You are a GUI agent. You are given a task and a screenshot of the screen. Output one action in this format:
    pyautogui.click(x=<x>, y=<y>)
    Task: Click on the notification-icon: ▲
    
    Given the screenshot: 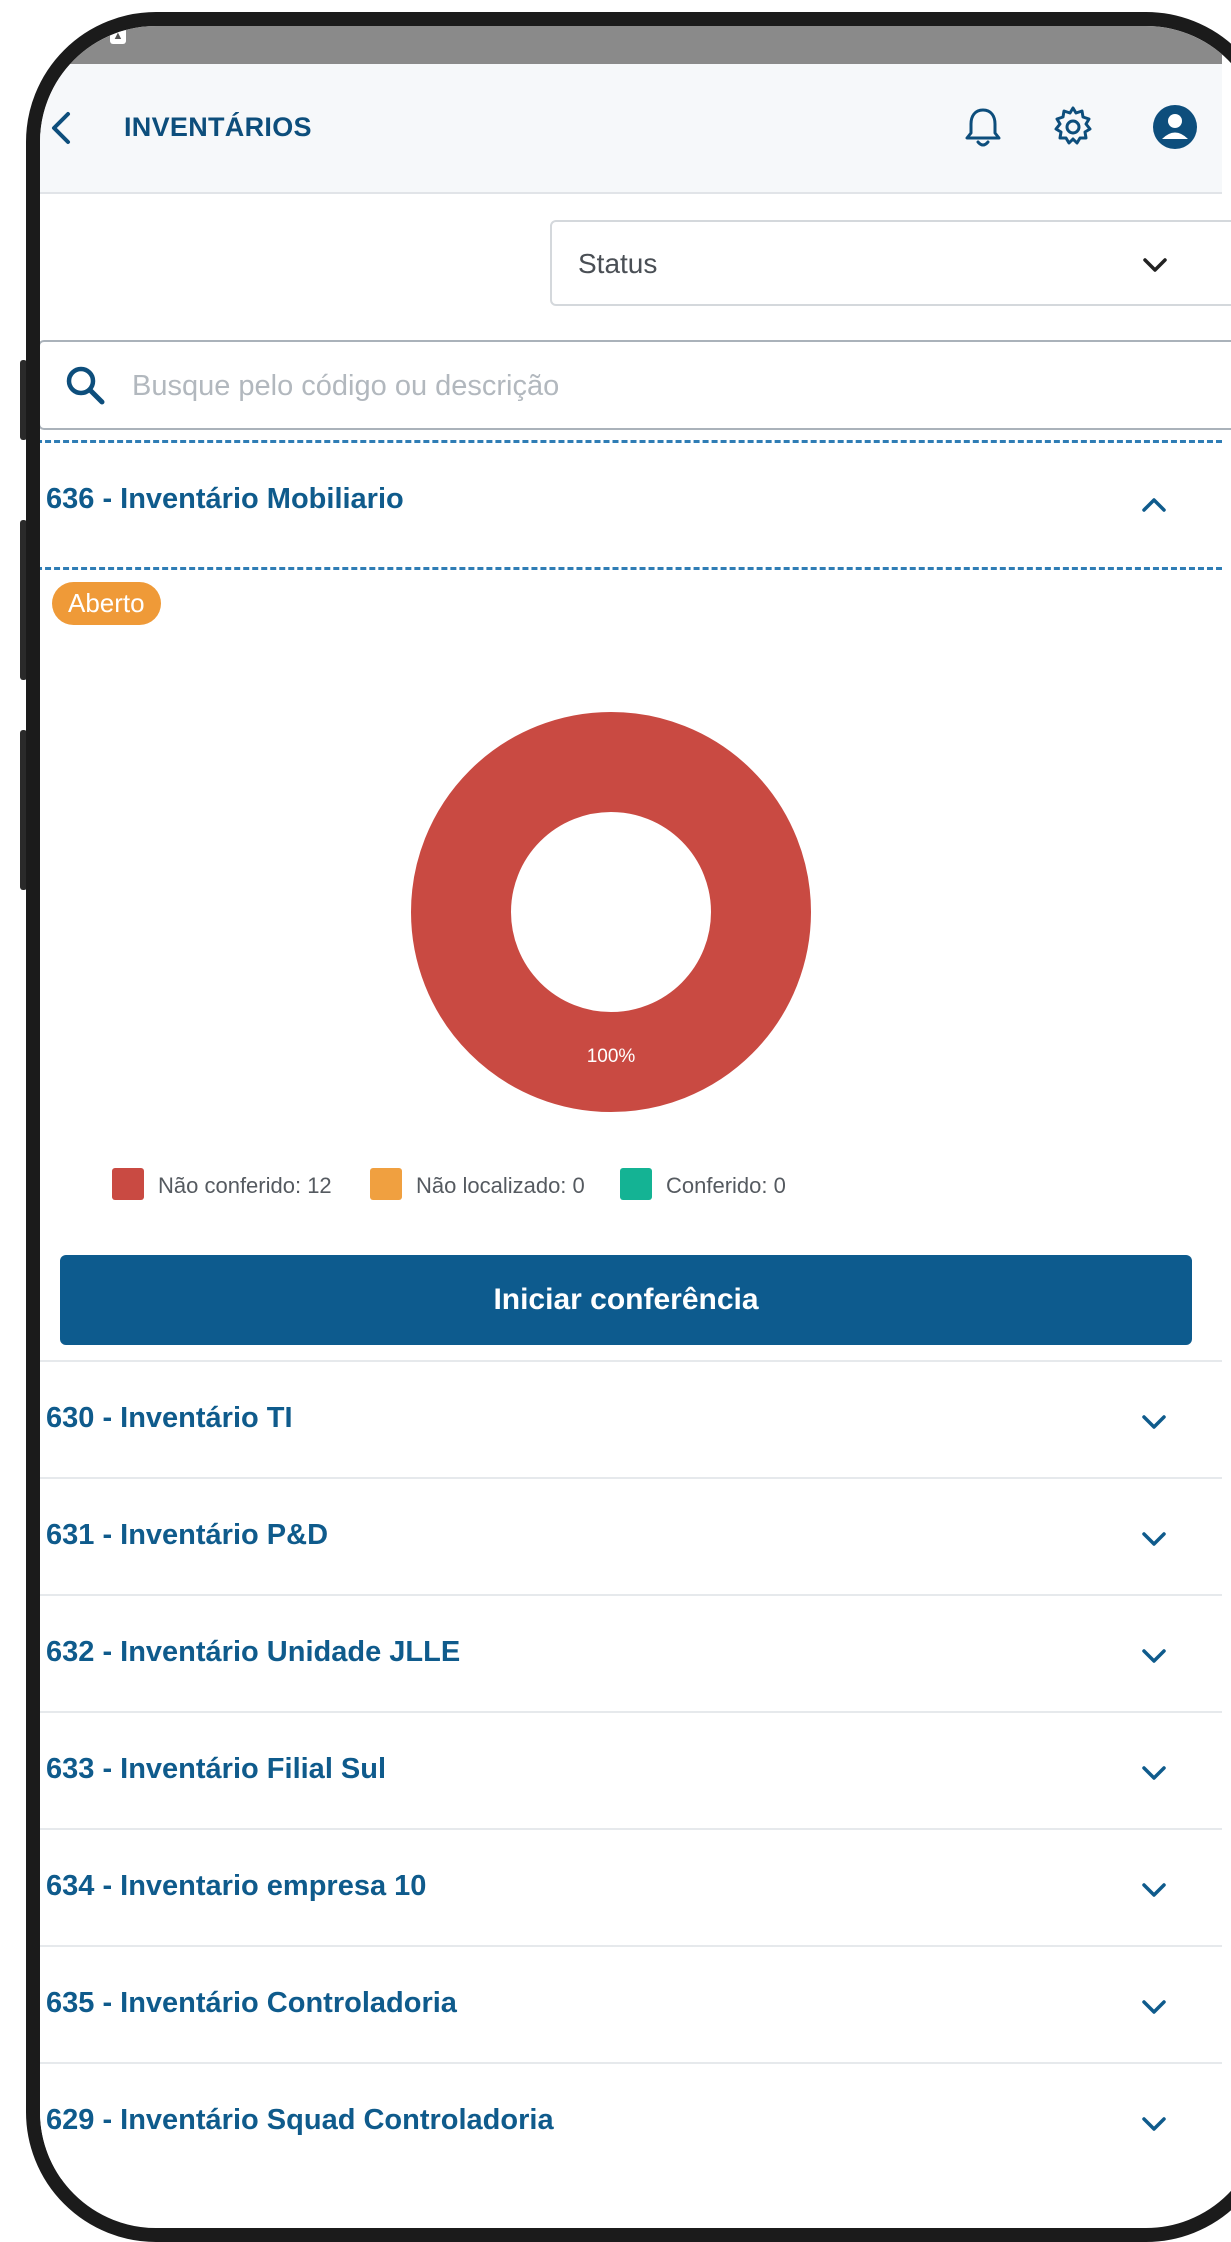 What is the action you would take?
    pyautogui.click(x=118, y=36)
    